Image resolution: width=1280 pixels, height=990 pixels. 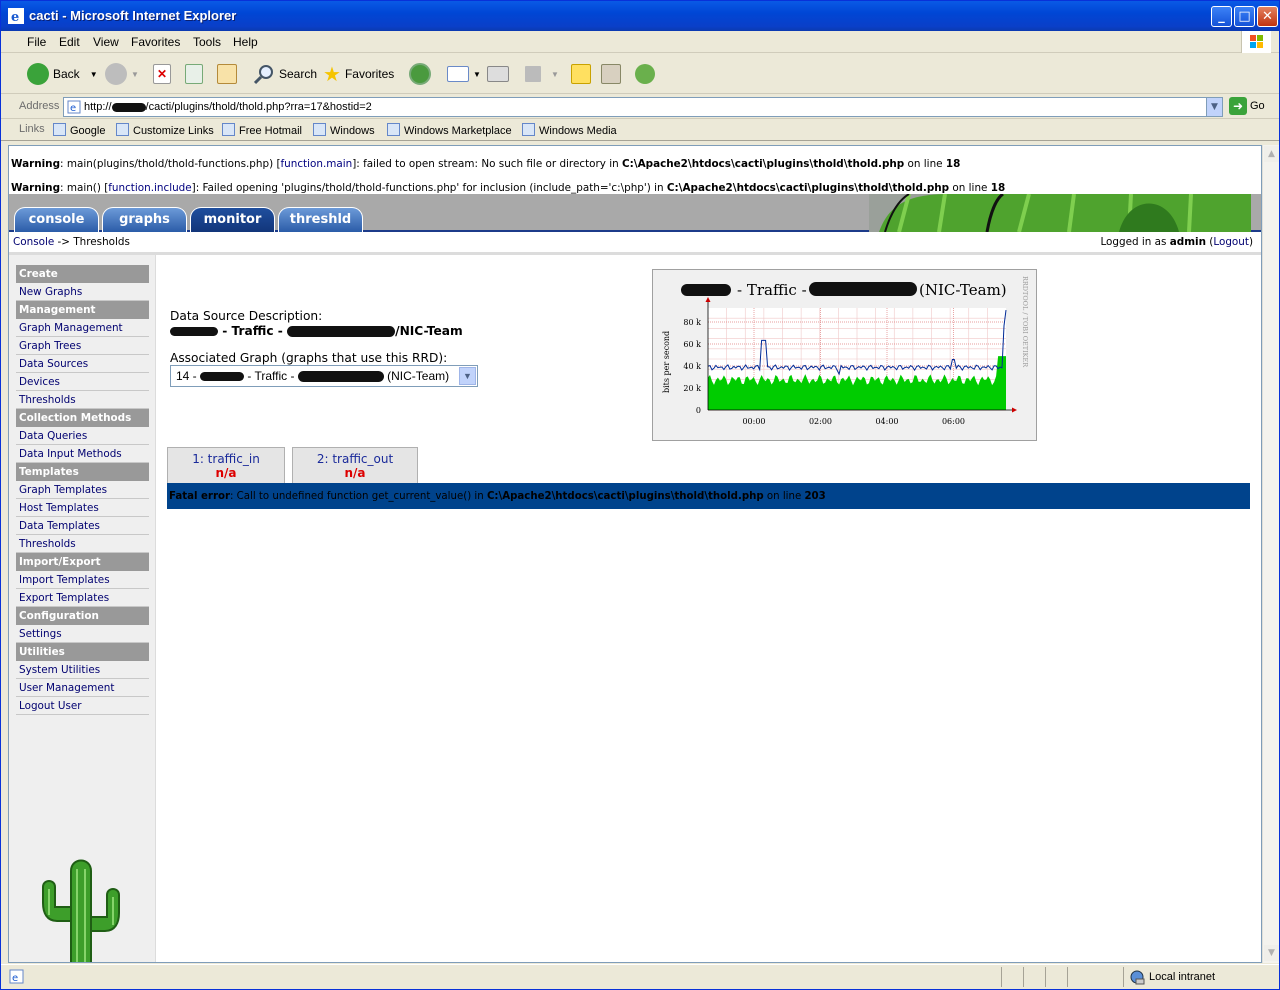 I want to click on tab-traffic-out: 2: traffic_out n/a, so click(x=355, y=465).